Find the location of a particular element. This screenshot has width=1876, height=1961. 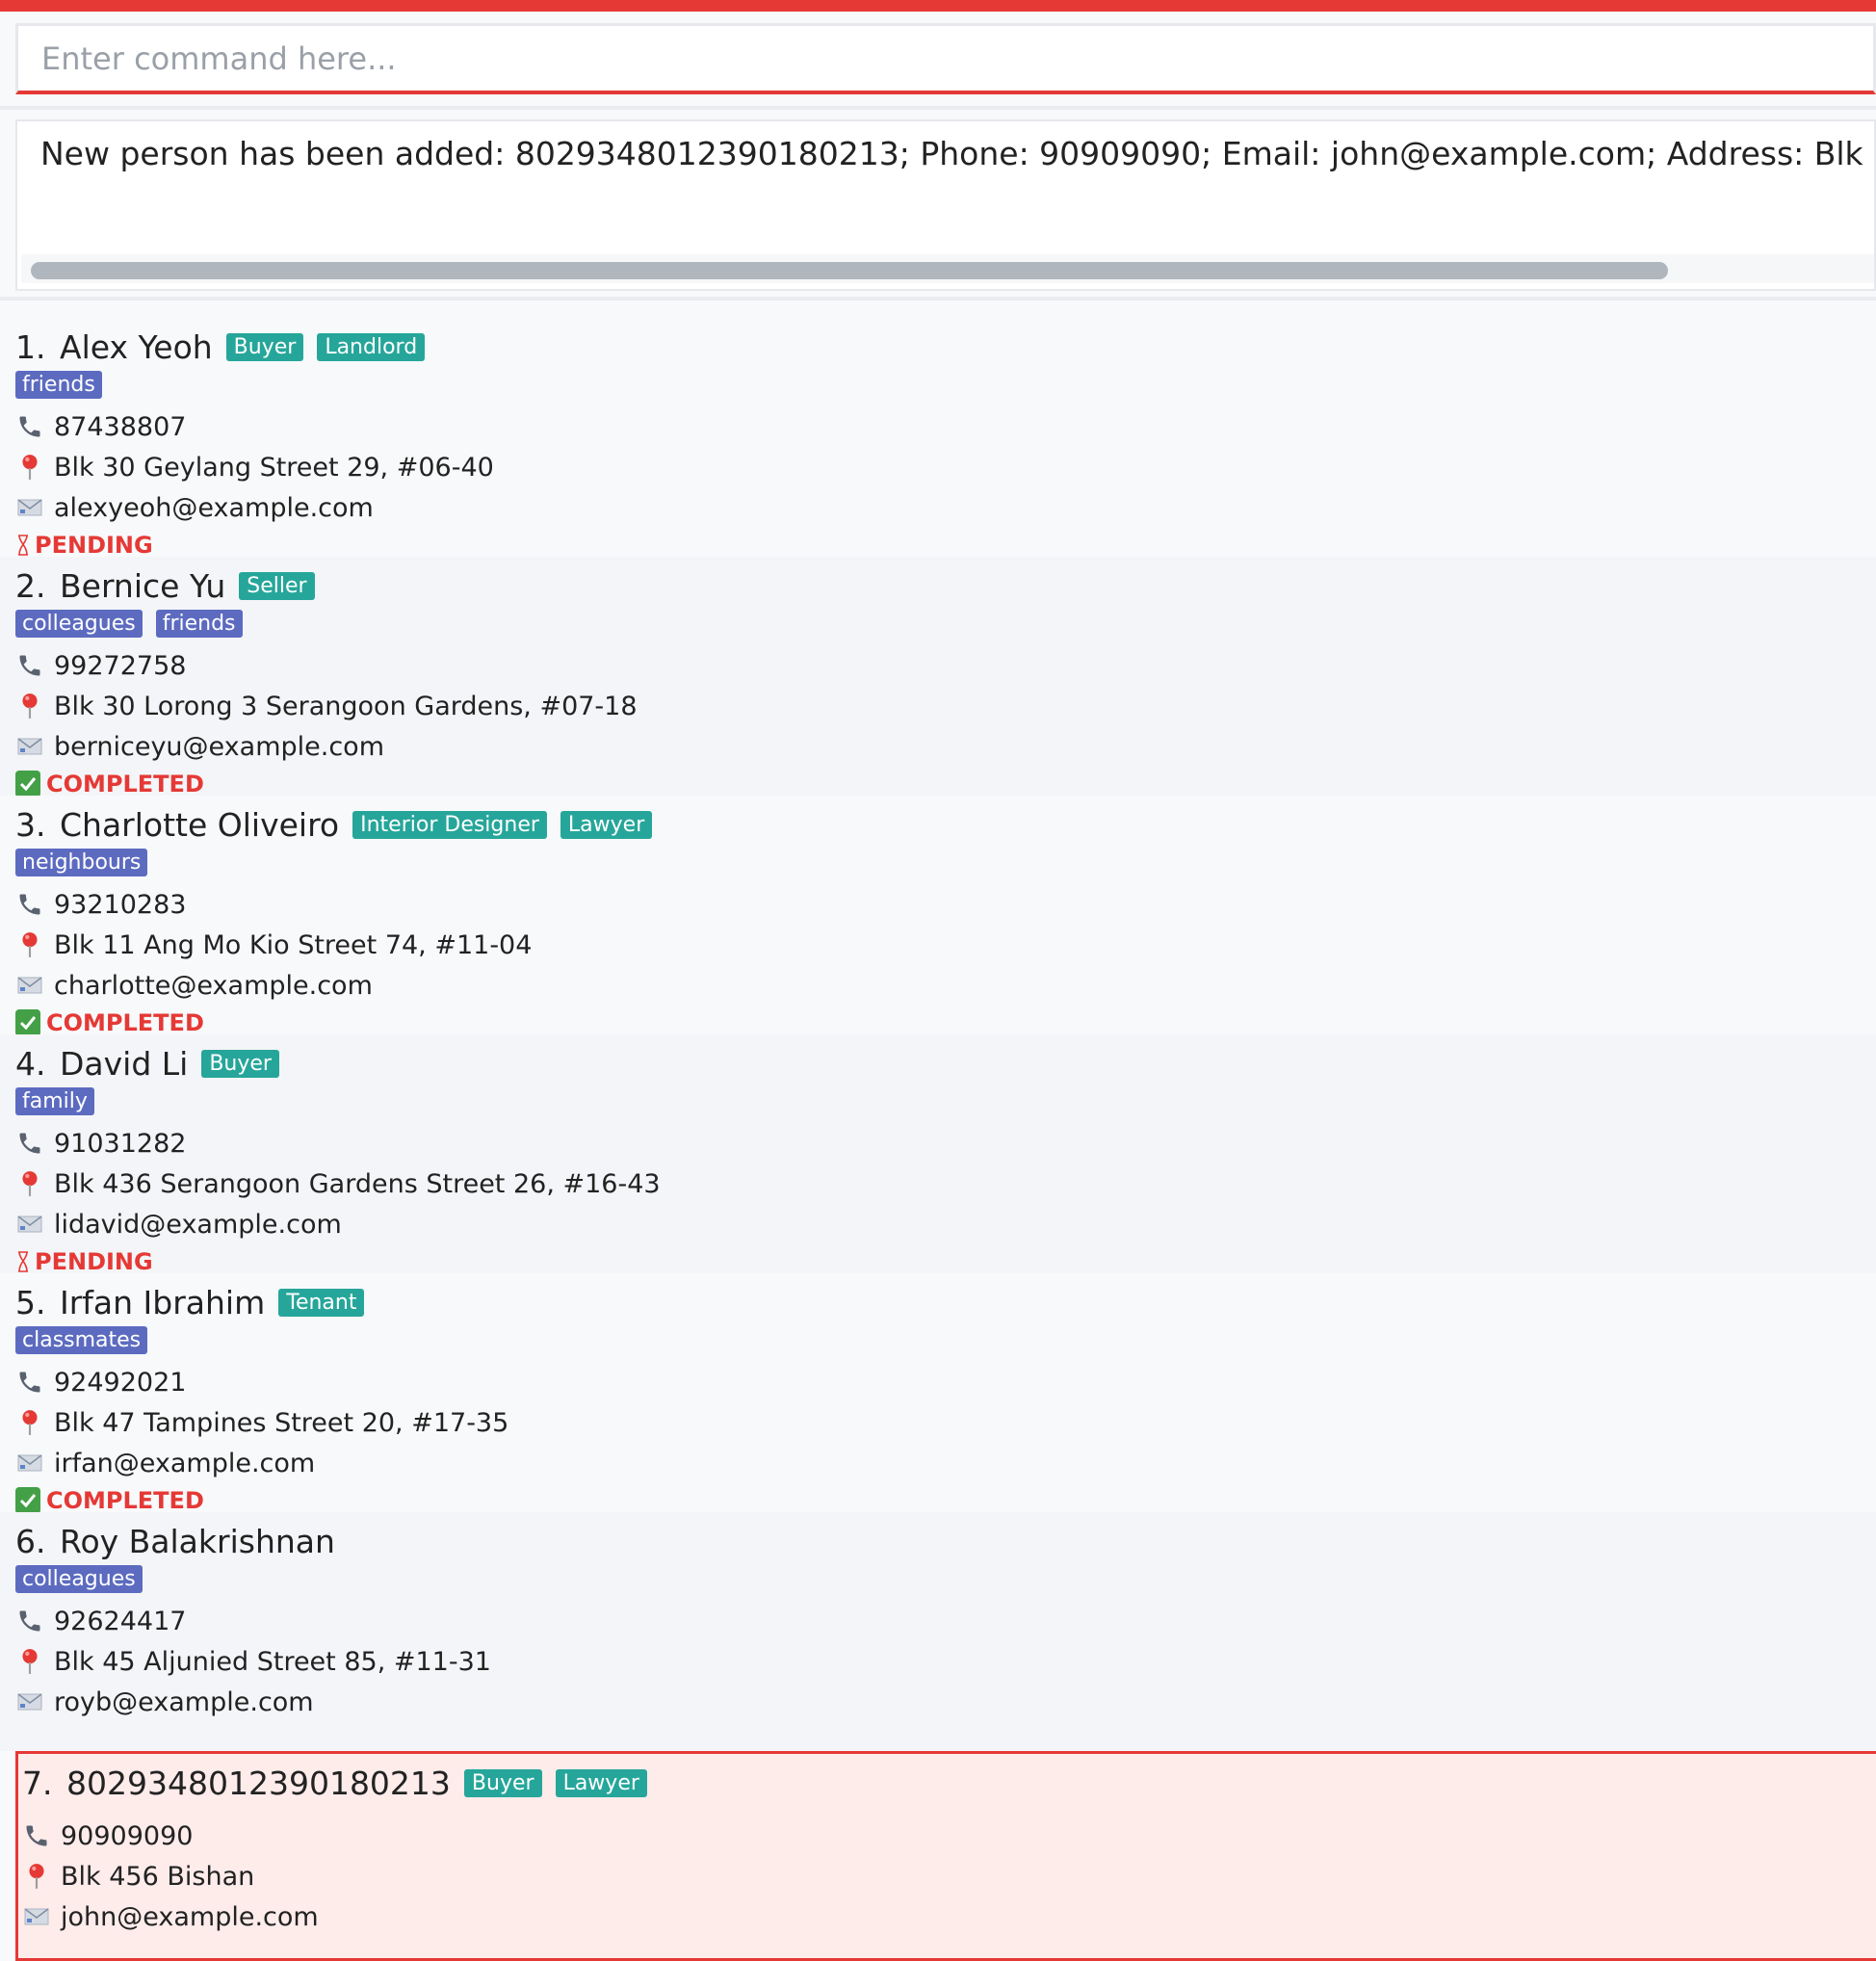

person-email-row: berniceyu@example.com is located at coordinates (946, 746).